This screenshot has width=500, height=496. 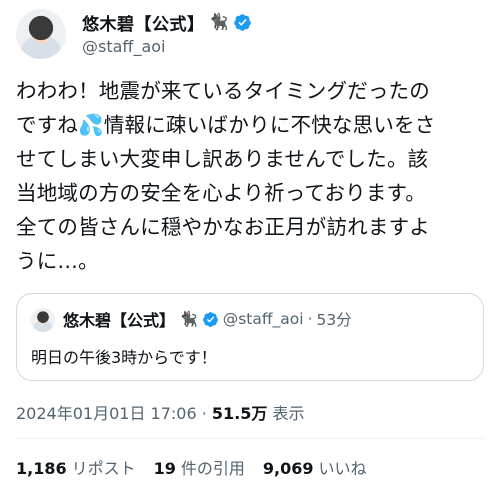 I want to click on likes-label: いいね, so click(x=342, y=468).